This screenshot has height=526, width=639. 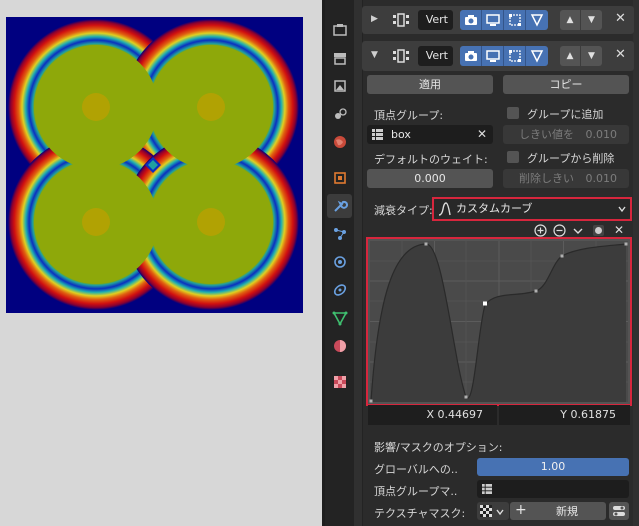 I want to click on tab-modifiers, so click(x=339, y=206).